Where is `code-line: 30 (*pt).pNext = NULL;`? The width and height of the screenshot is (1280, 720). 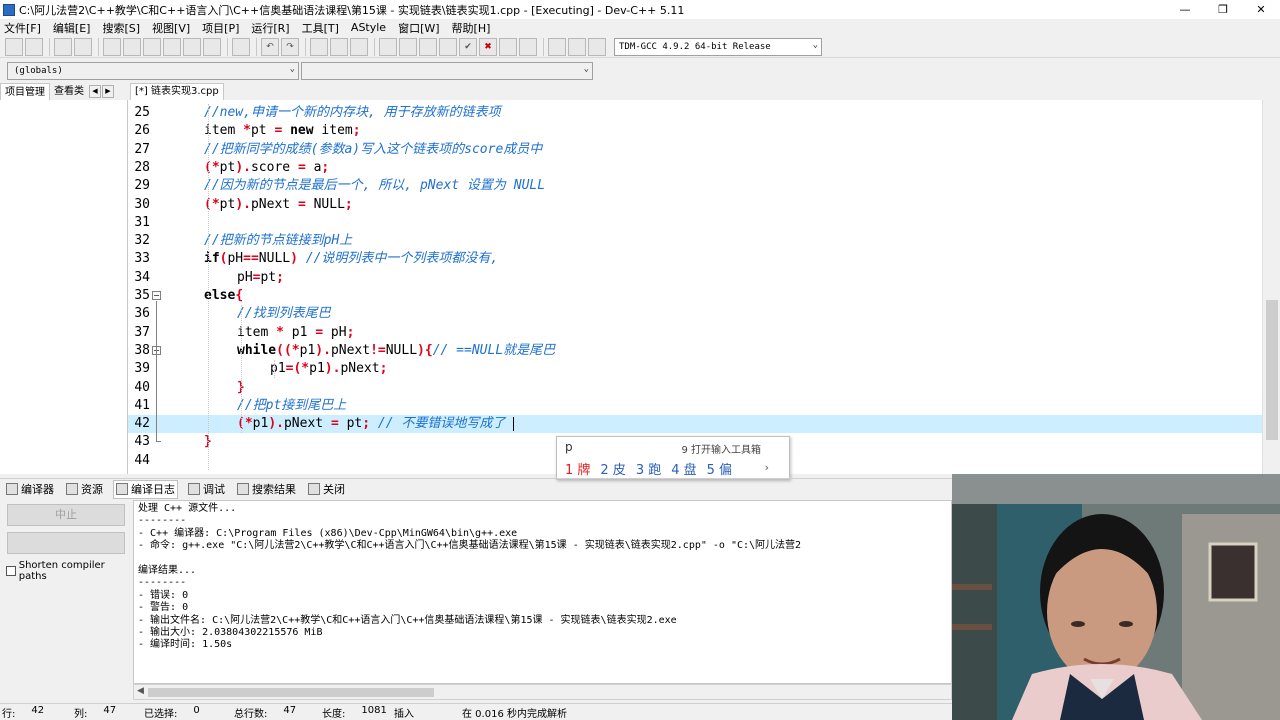 code-line: 30 (*pt).pNext = NULL; is located at coordinates (695, 205).